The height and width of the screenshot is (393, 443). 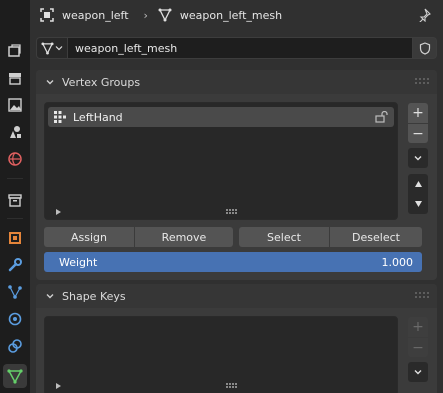 I want to click on tab-tool, so click(x=15, y=51).